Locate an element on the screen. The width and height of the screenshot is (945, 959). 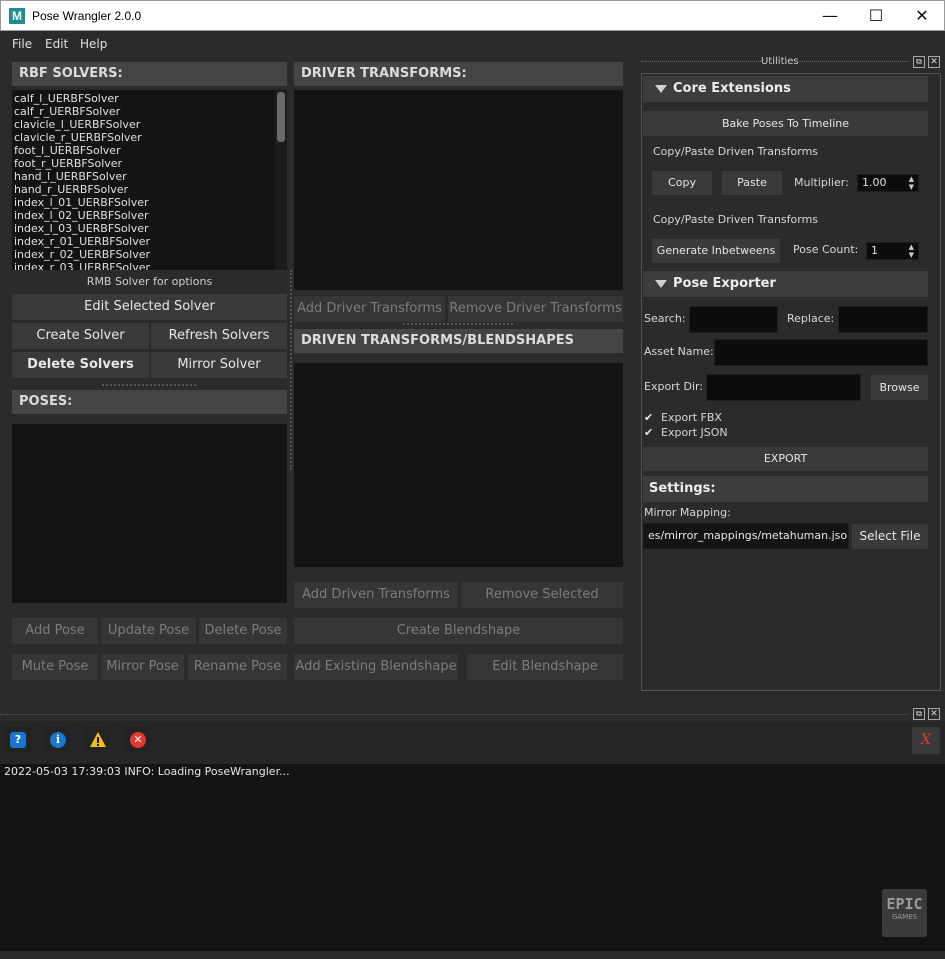
copy-paste-label: Copy/Paste Driven Transforms is located at coordinates (736, 151).